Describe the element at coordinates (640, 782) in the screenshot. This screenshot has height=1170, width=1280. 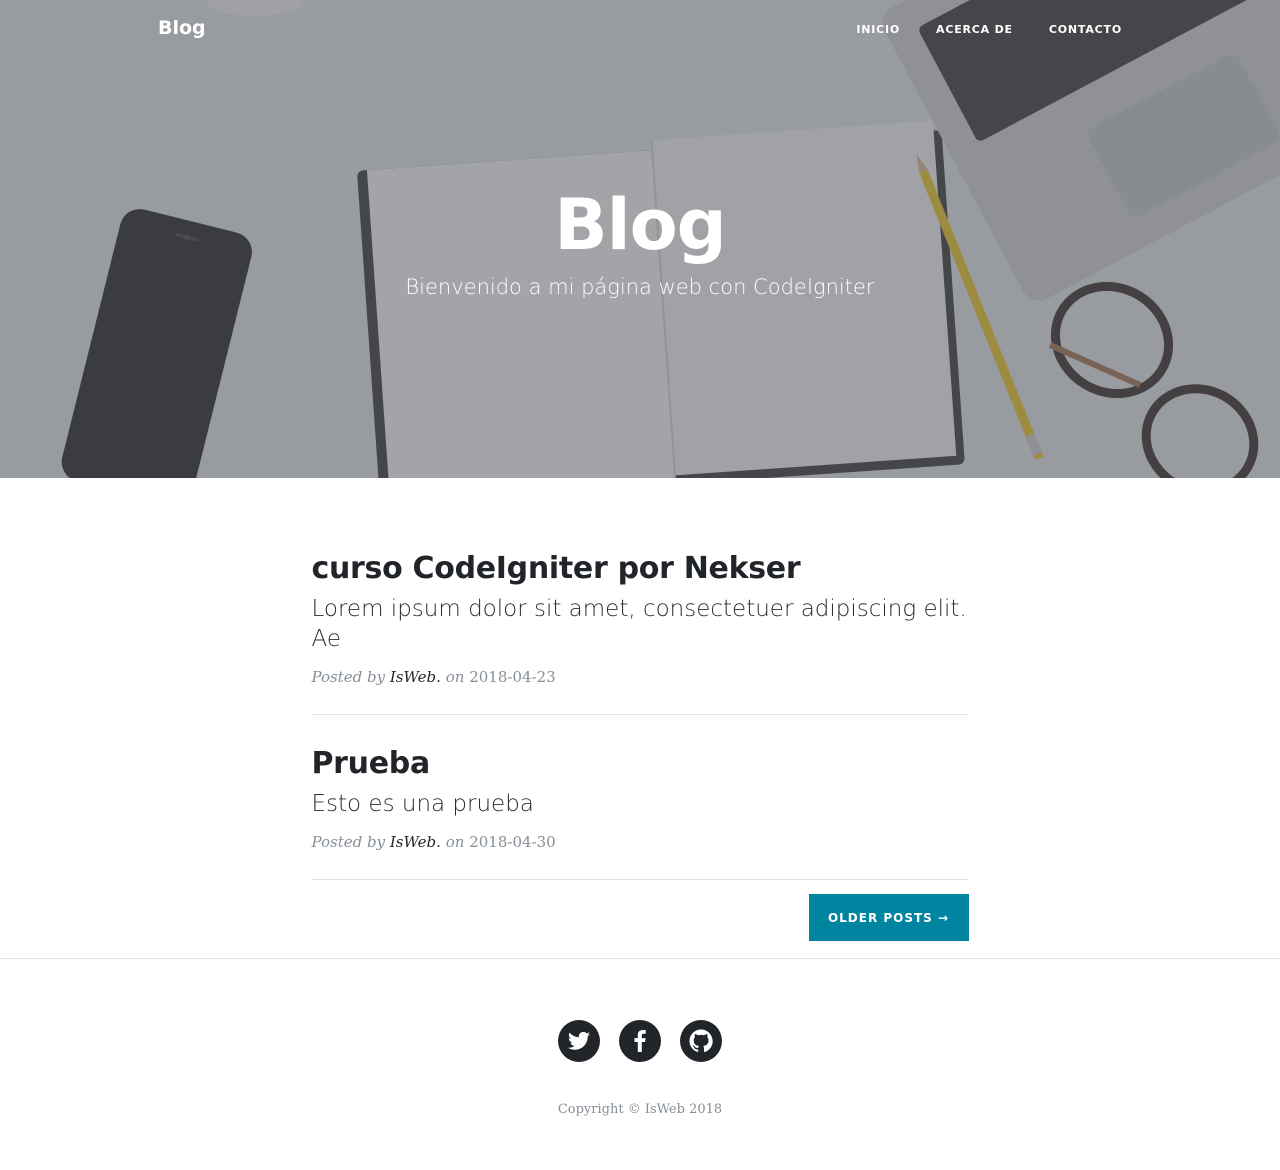
I see `post-link: Prueba Esto es una prueba` at that location.